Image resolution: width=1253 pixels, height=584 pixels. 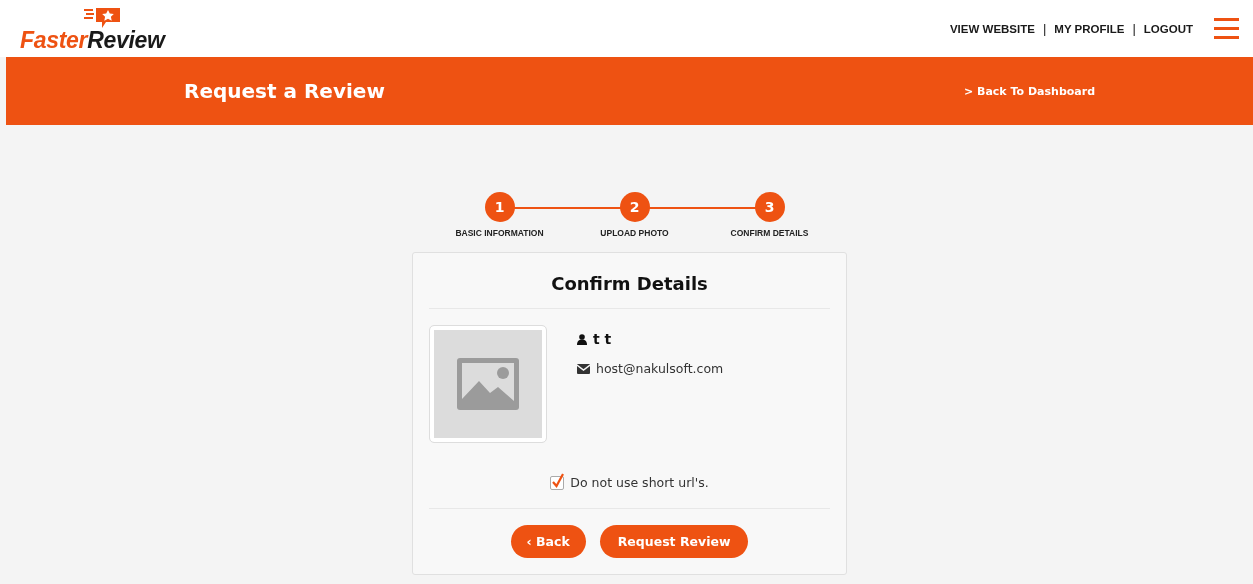 I want to click on menu-icon, so click(x=1226, y=28).